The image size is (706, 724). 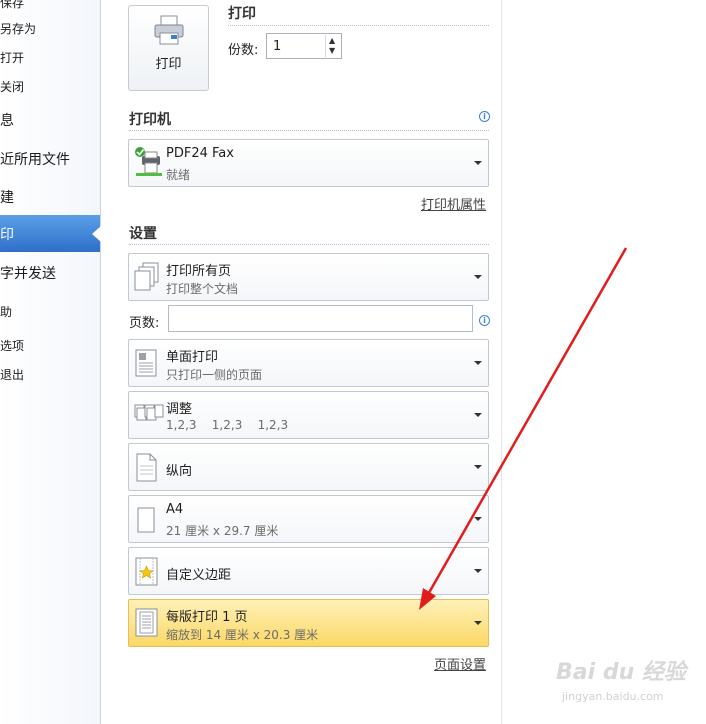 I want to click on annotation-arrow, so click(x=523, y=428).